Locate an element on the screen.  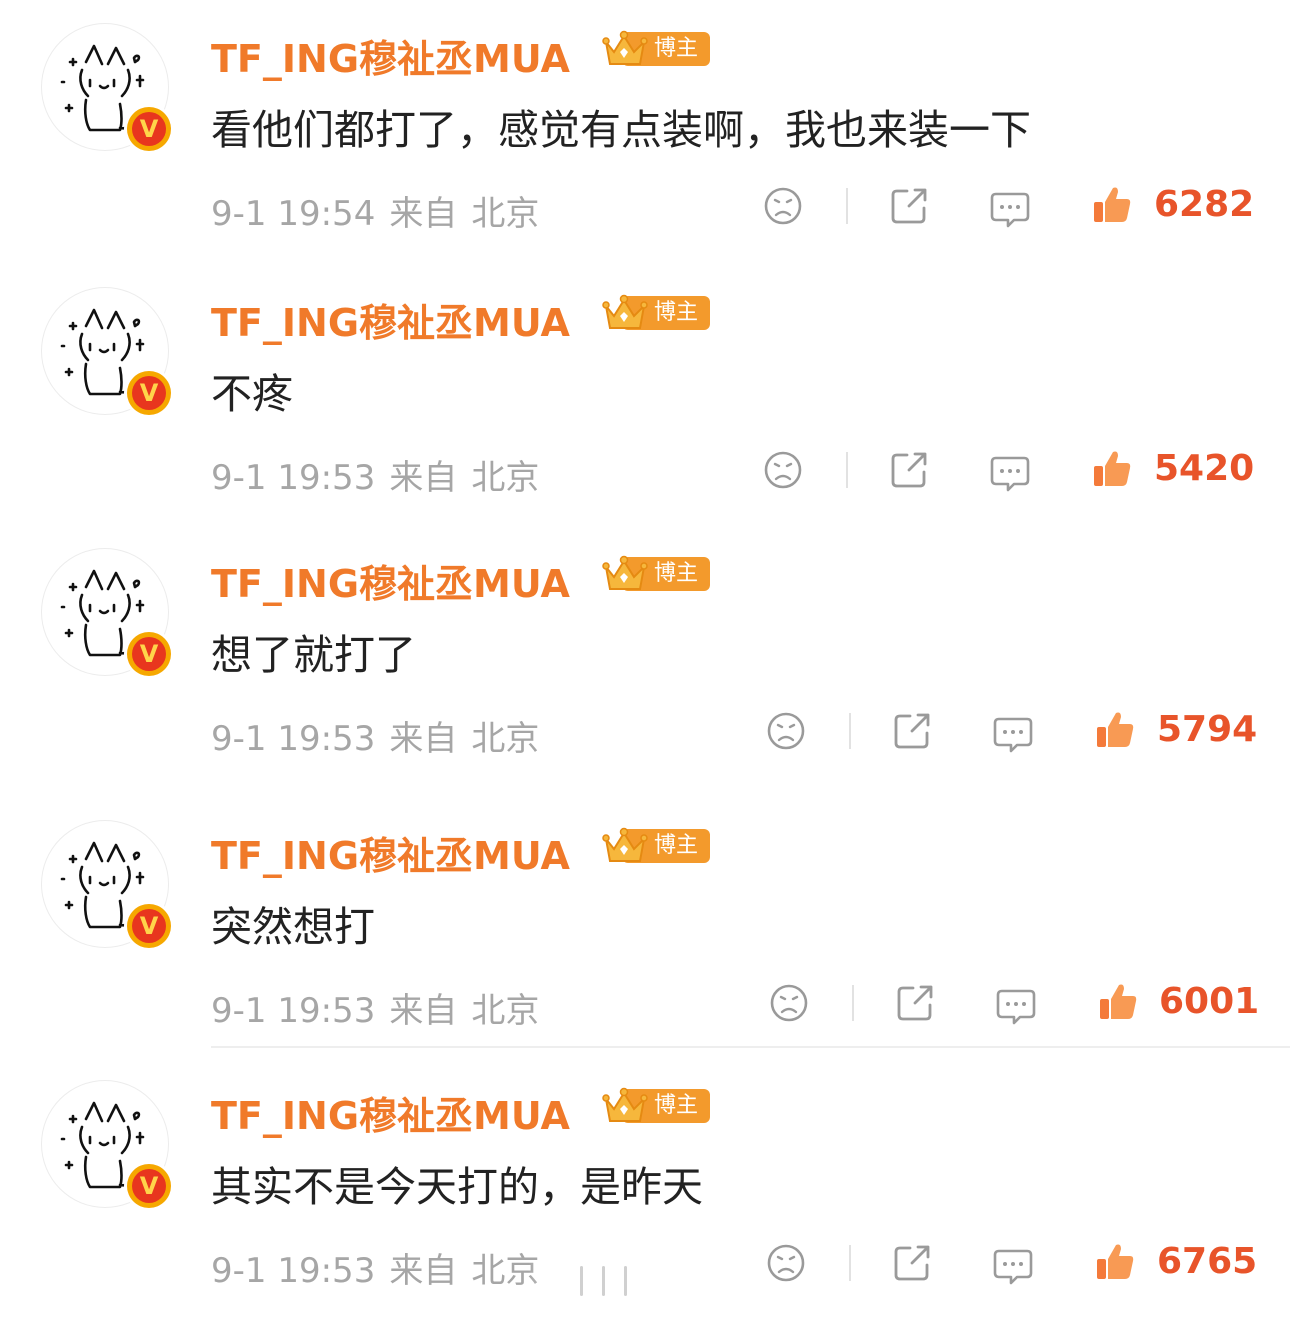
like-count: 5420 is located at coordinates (1204, 468).